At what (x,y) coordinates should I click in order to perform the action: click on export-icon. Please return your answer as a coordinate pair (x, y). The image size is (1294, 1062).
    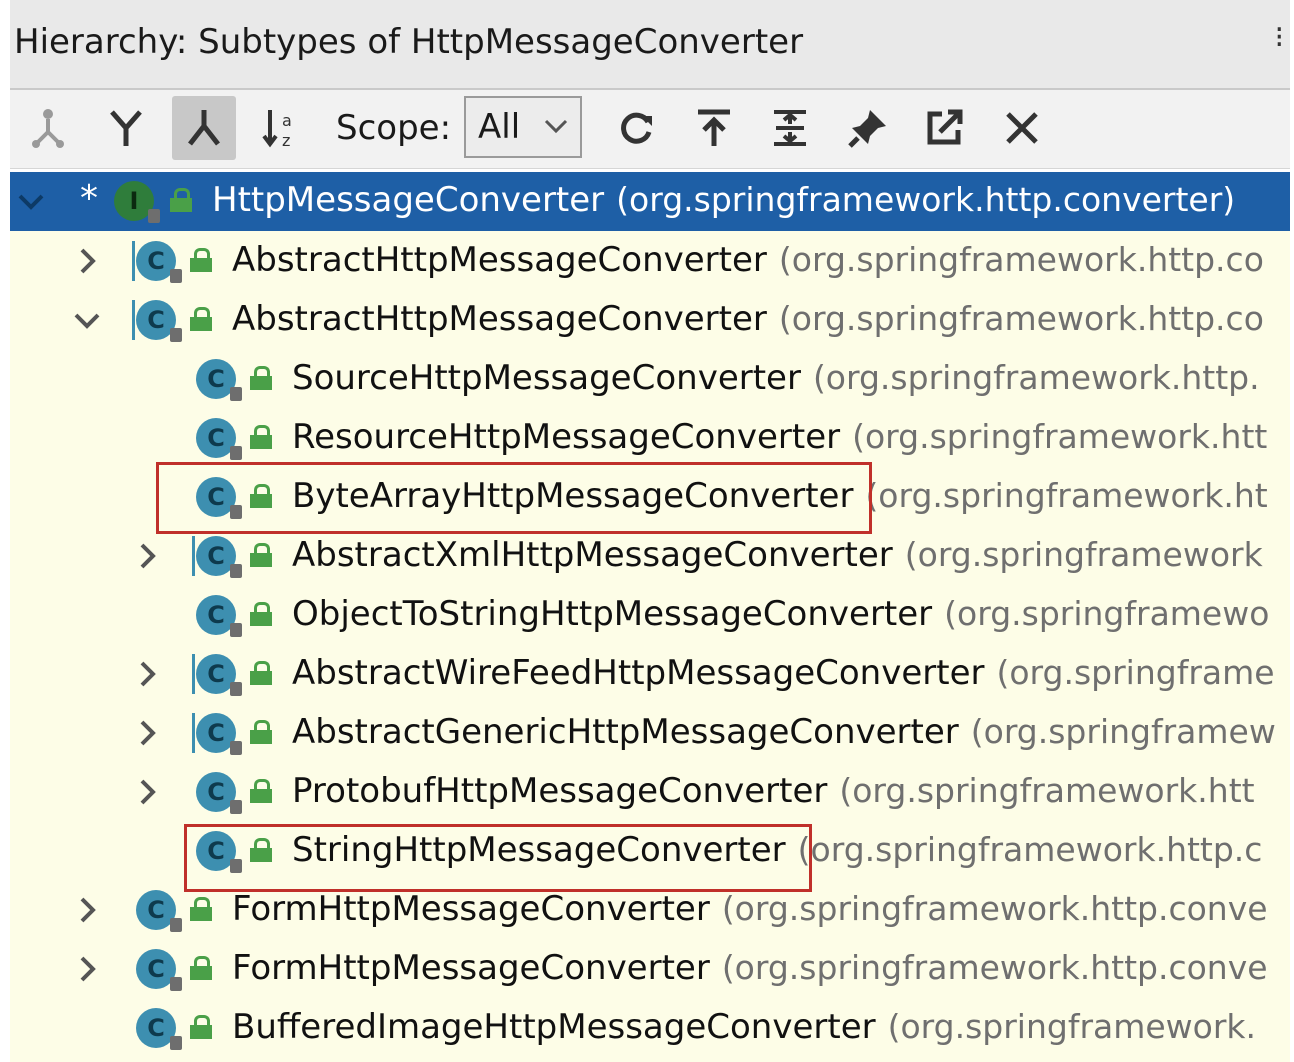
    Looking at the image, I should click on (714, 128).